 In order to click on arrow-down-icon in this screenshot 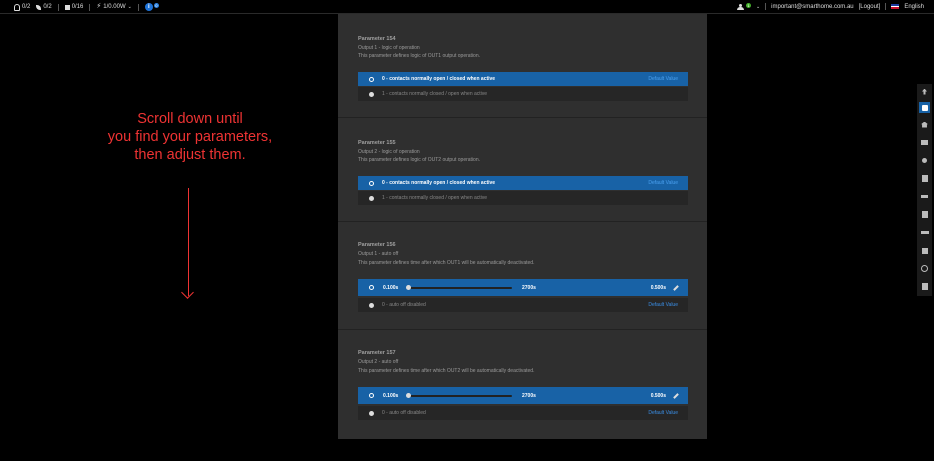, I will do `click(187, 292)`.